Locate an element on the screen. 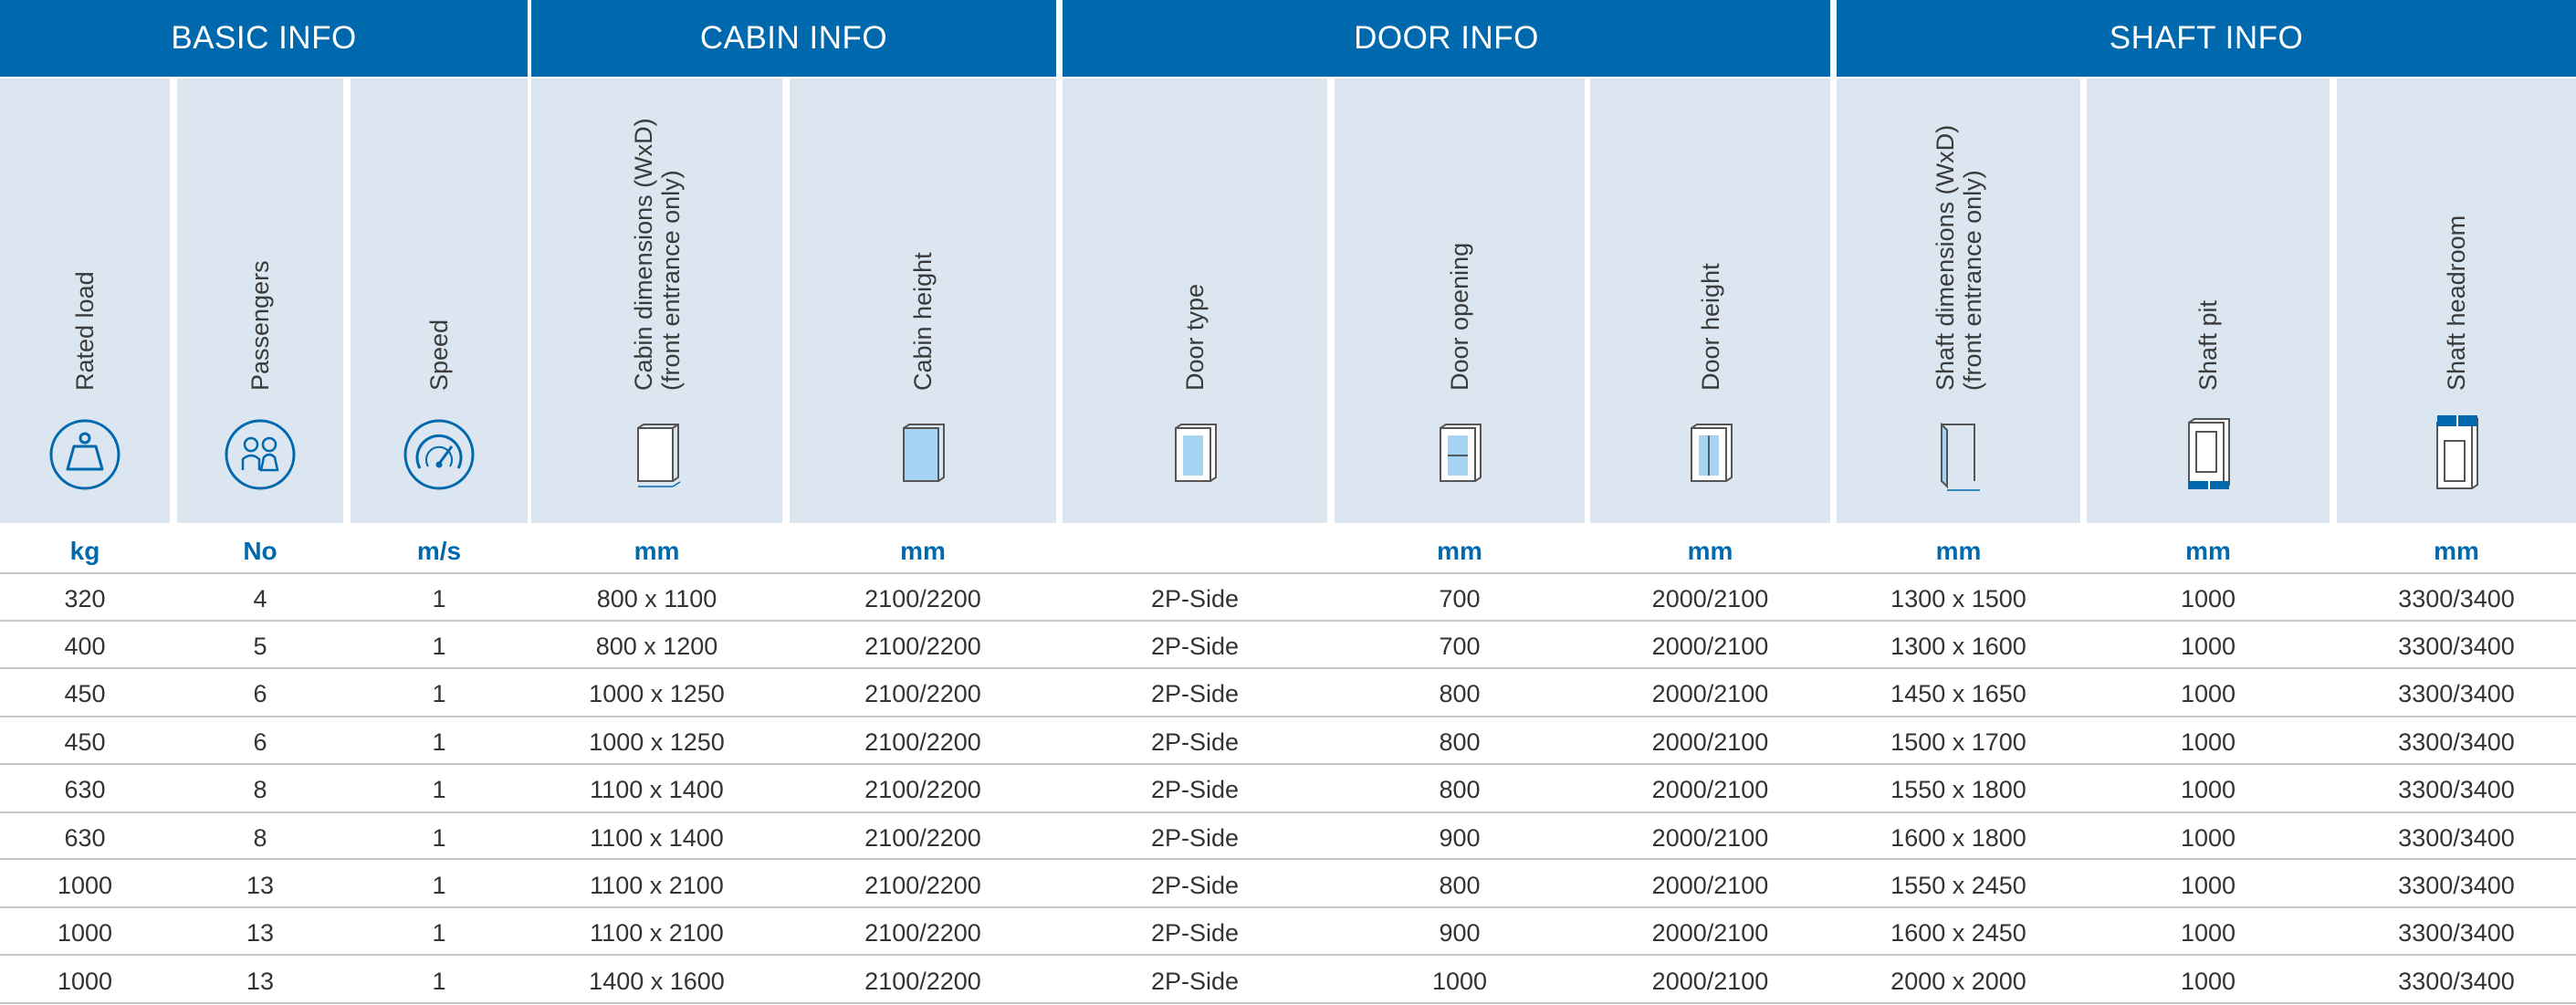  cell-shaft-dimensions: 1550 x 2450 is located at coordinates (1958, 885).